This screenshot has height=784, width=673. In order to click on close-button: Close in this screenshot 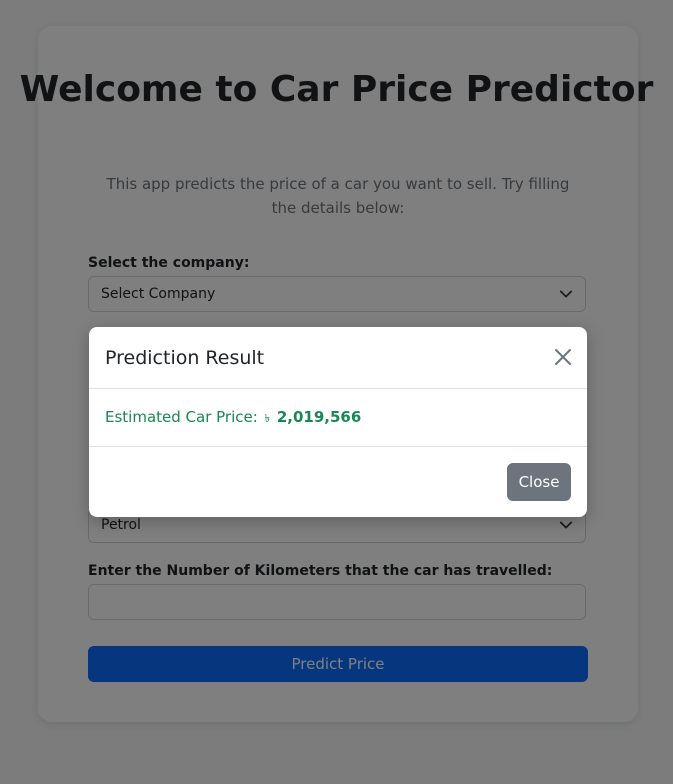, I will do `click(539, 482)`.